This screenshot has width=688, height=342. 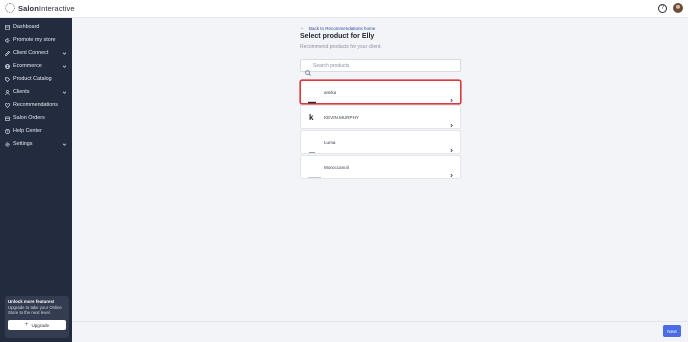 What do you see at coordinates (7, 105) in the screenshot?
I see `heart-icon` at bounding box center [7, 105].